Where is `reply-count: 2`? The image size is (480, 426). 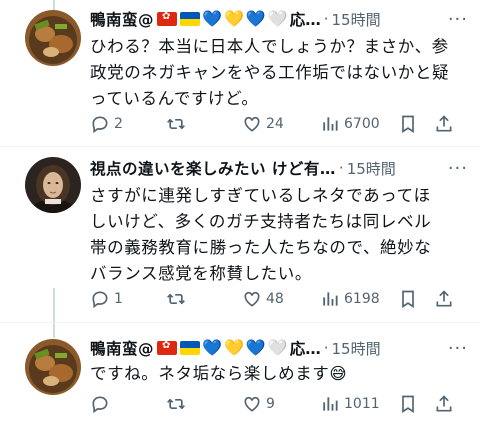 reply-count: 2 is located at coordinates (118, 124).